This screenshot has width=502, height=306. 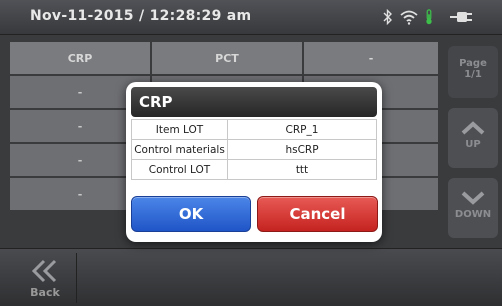 I want to click on column-header-pct: PCT, so click(x=227, y=58).